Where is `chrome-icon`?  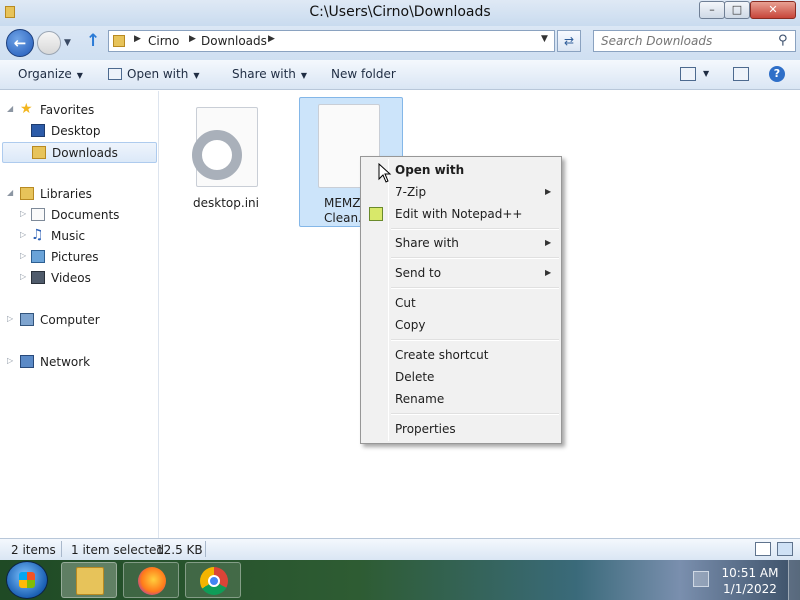 chrome-icon is located at coordinates (214, 581).